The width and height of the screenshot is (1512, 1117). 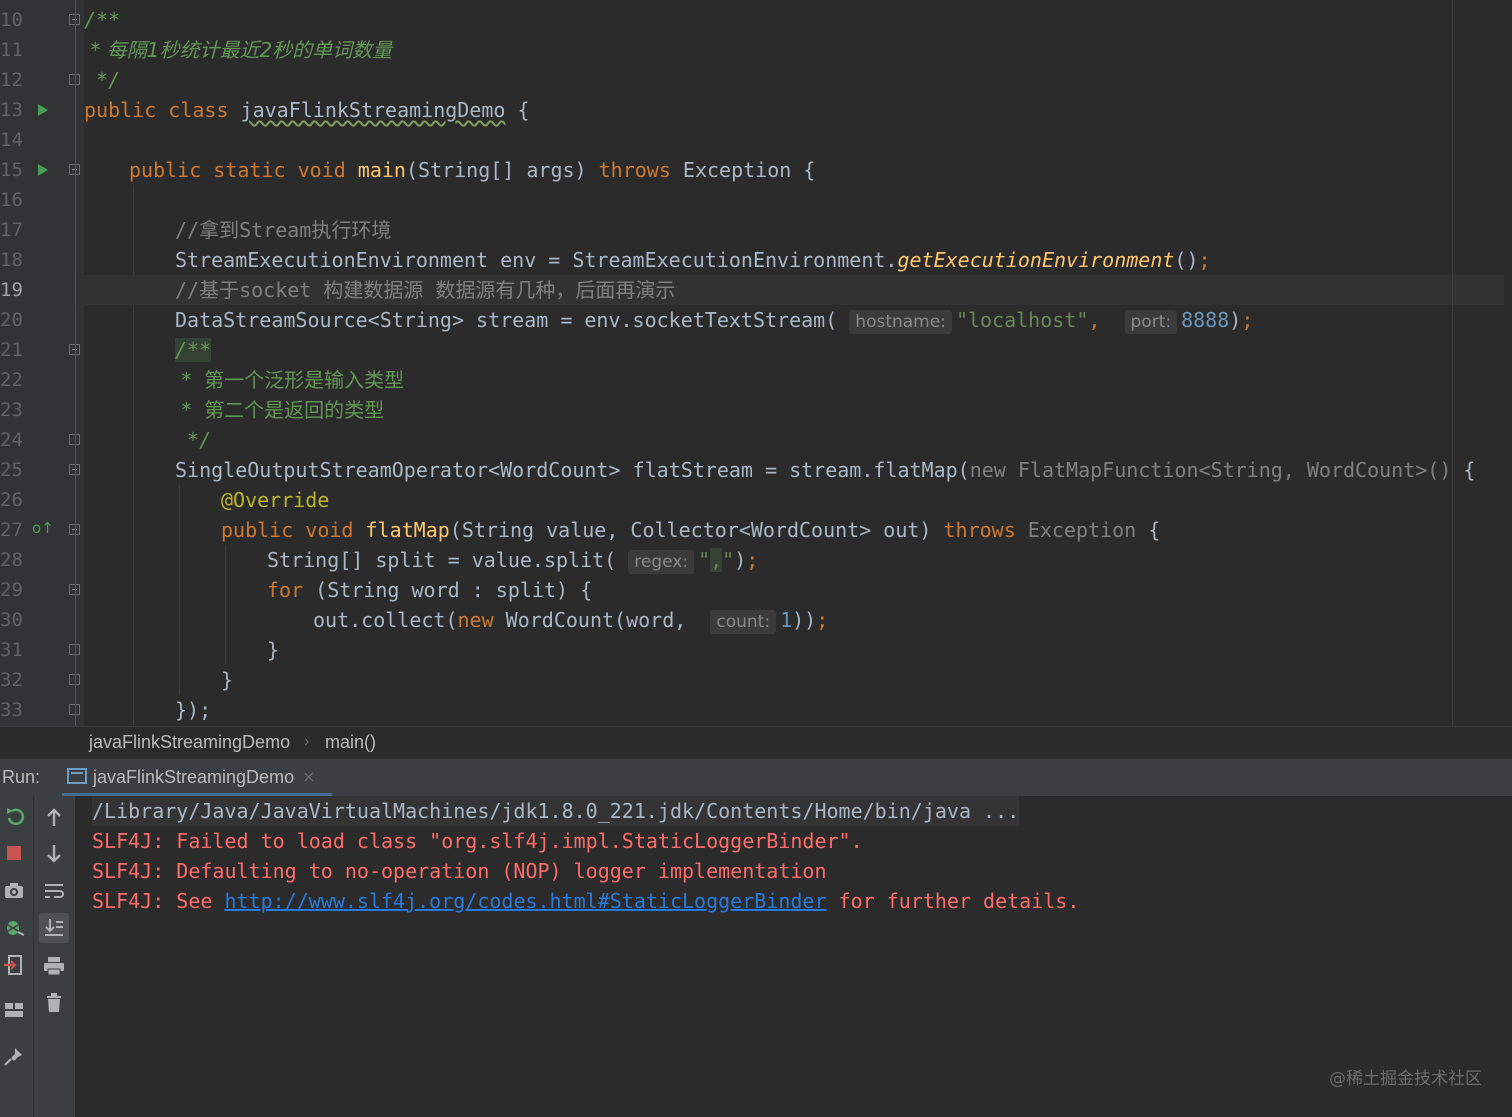 I want to click on run-panel-header: Run: javaFlinkStreamingDemo ×, so click(x=756, y=777).